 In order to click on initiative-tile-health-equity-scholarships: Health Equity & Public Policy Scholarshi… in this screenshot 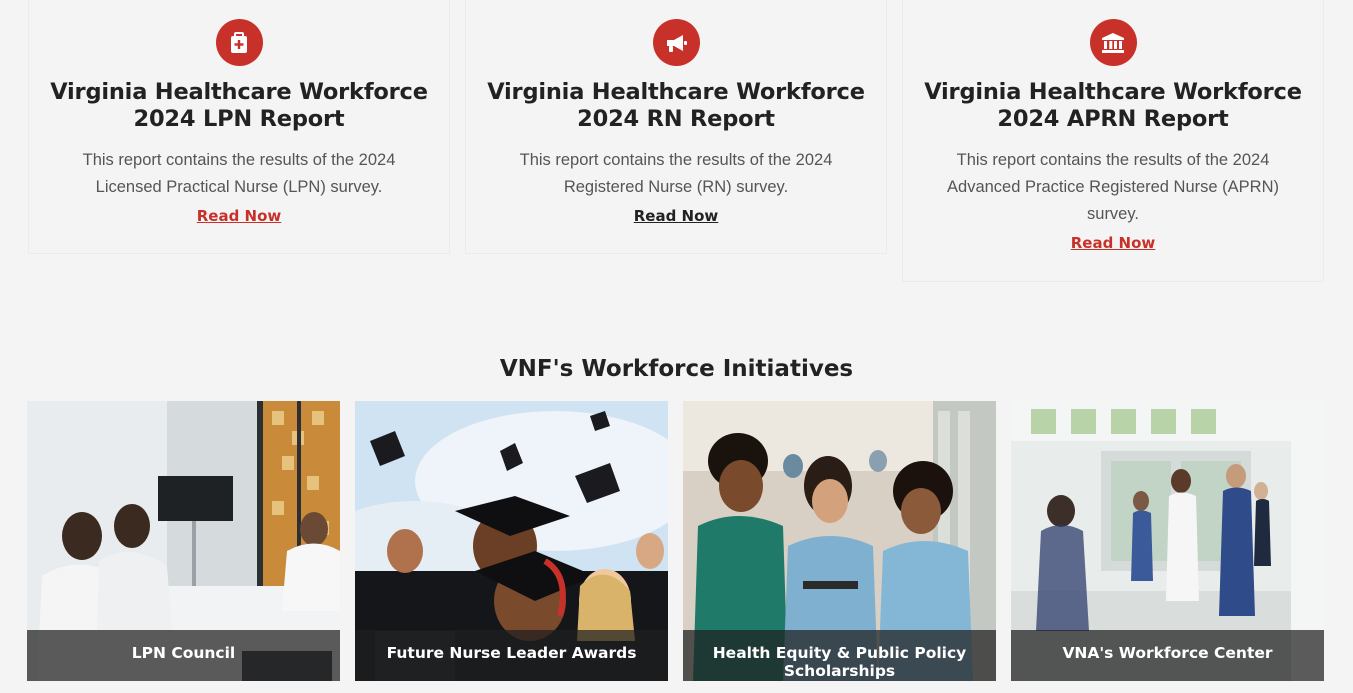, I will do `click(839, 541)`.